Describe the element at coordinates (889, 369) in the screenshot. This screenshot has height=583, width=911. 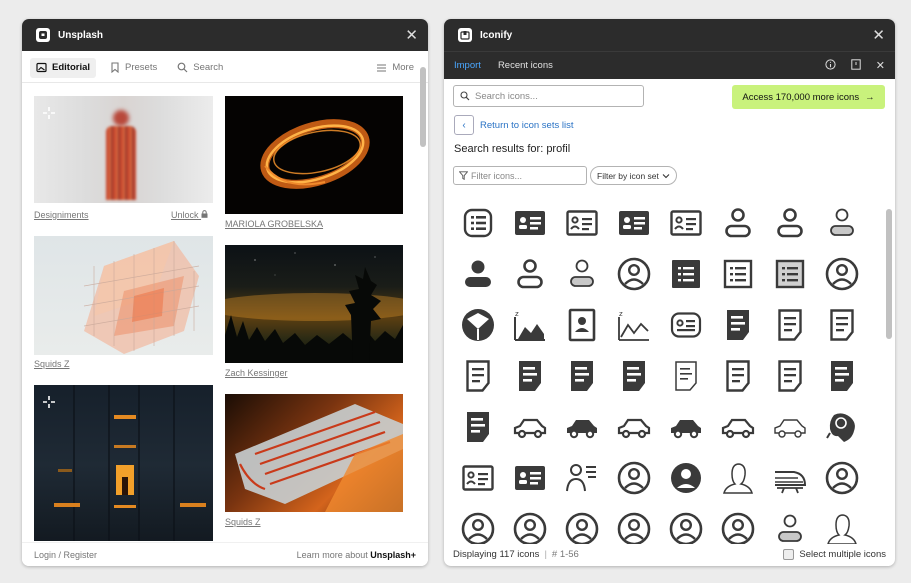
I see `iconify-scrollbar` at that location.